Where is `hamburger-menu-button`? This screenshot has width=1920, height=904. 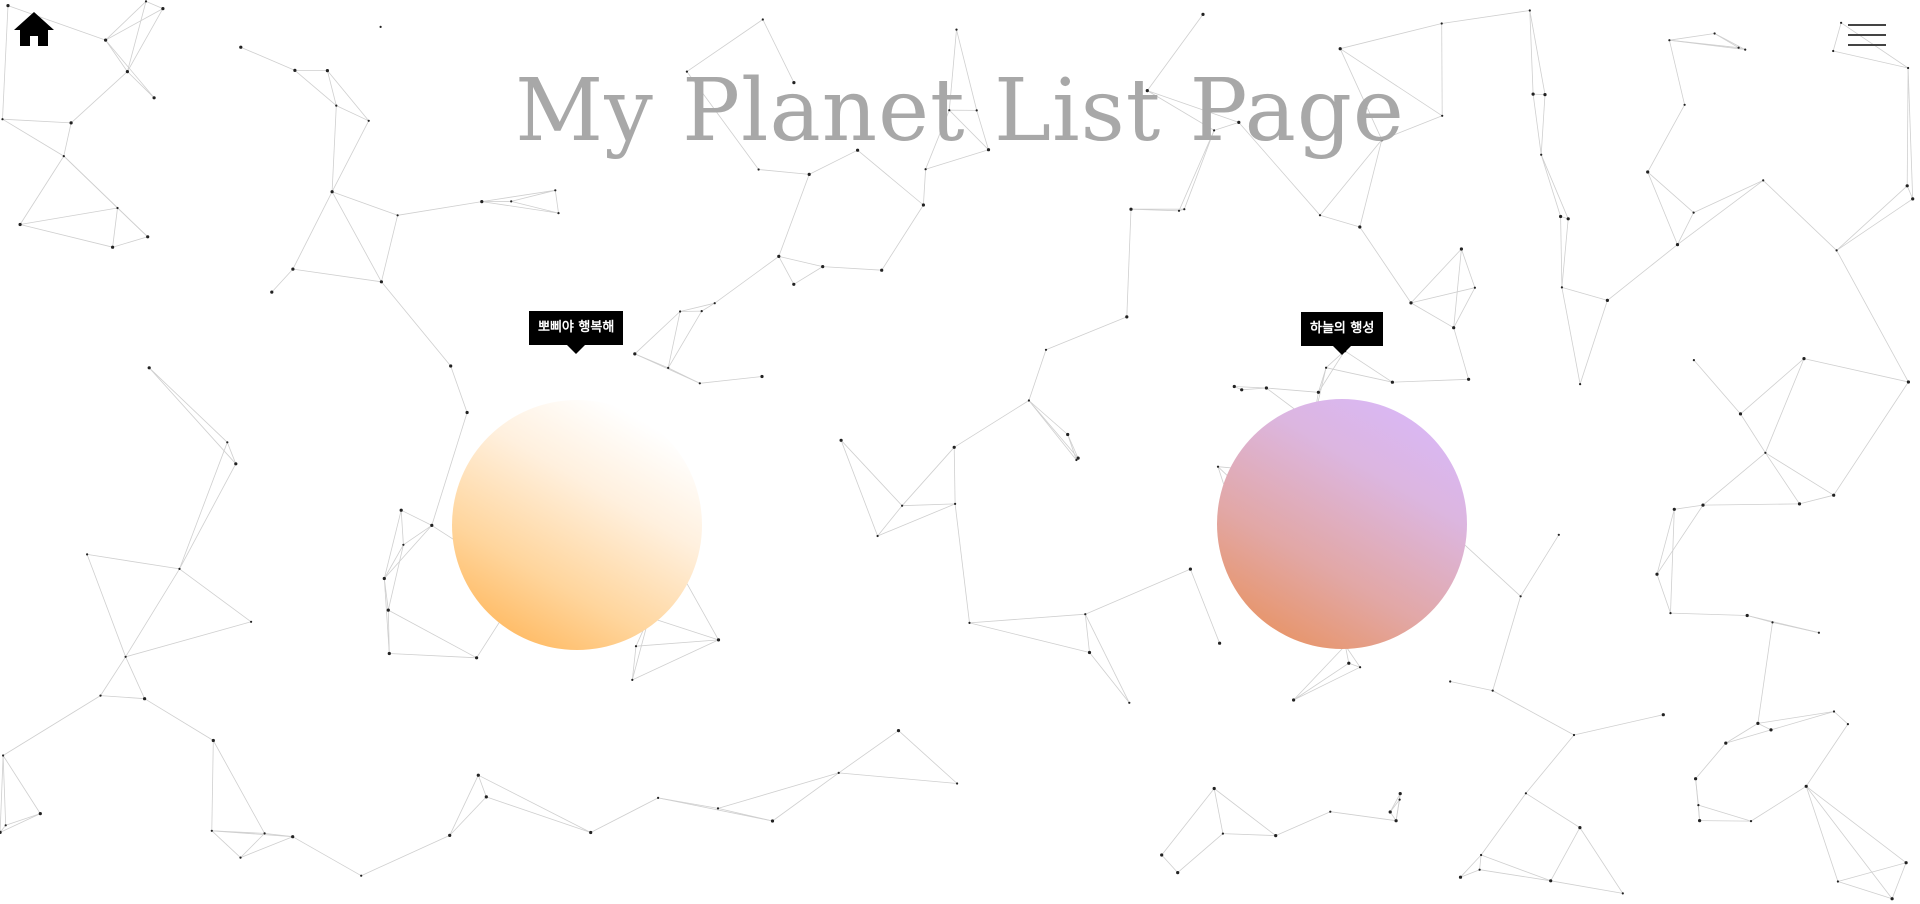
hamburger-menu-button is located at coordinates (1869, 35).